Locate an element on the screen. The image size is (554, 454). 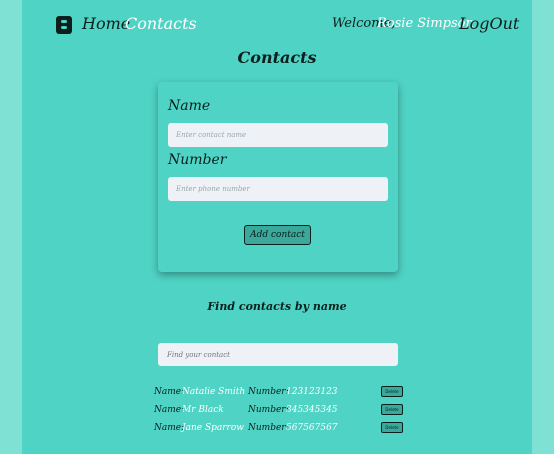
contact-number: 123123123 is located at coordinates (312, 392).